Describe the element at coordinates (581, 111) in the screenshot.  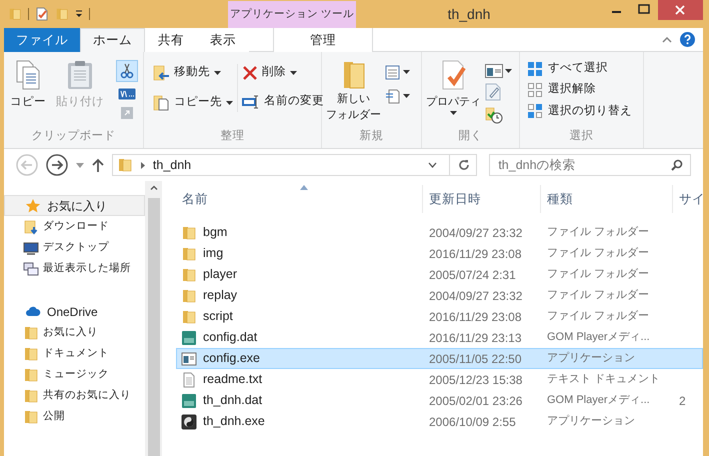
I see `select-option-button: 選択の切り替え` at that location.